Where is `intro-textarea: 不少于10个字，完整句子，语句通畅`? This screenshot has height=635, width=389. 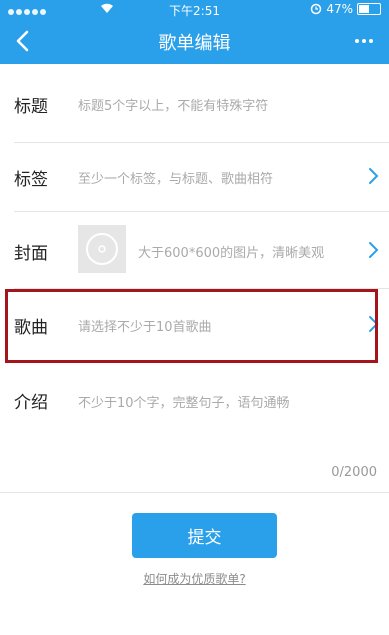 intro-textarea: 不少于10个字，完整句子，语句通畅 is located at coordinates (184, 401).